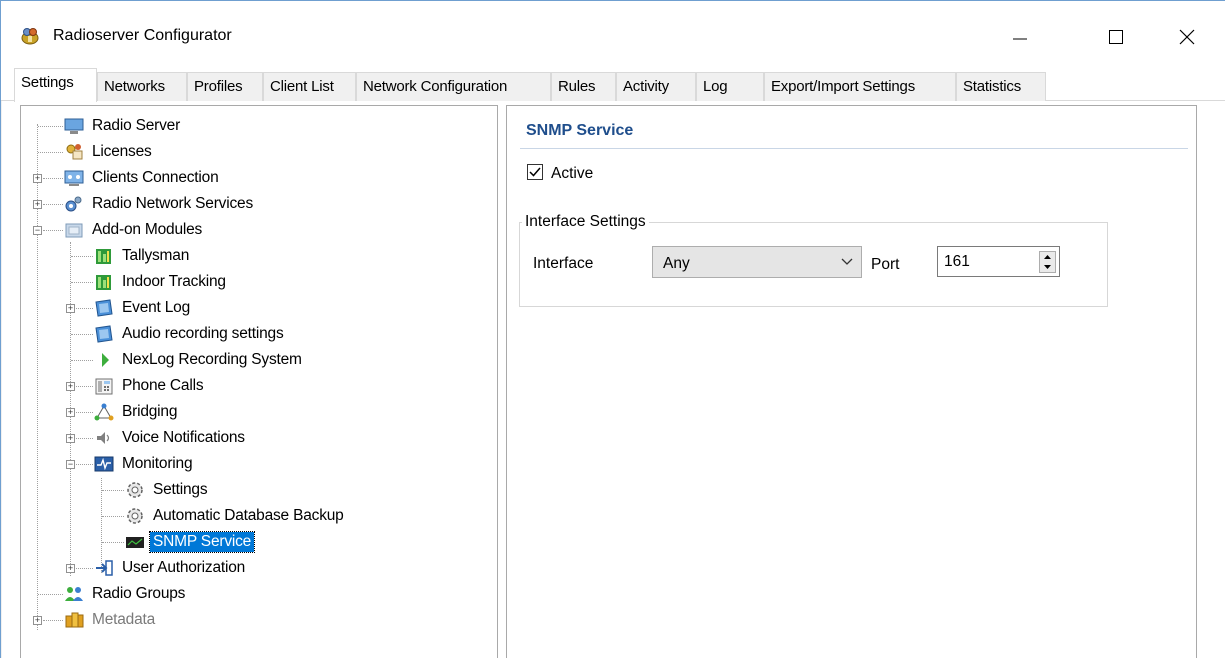  I want to click on tree-item-user-authorization: User Authorization, so click(170, 568).